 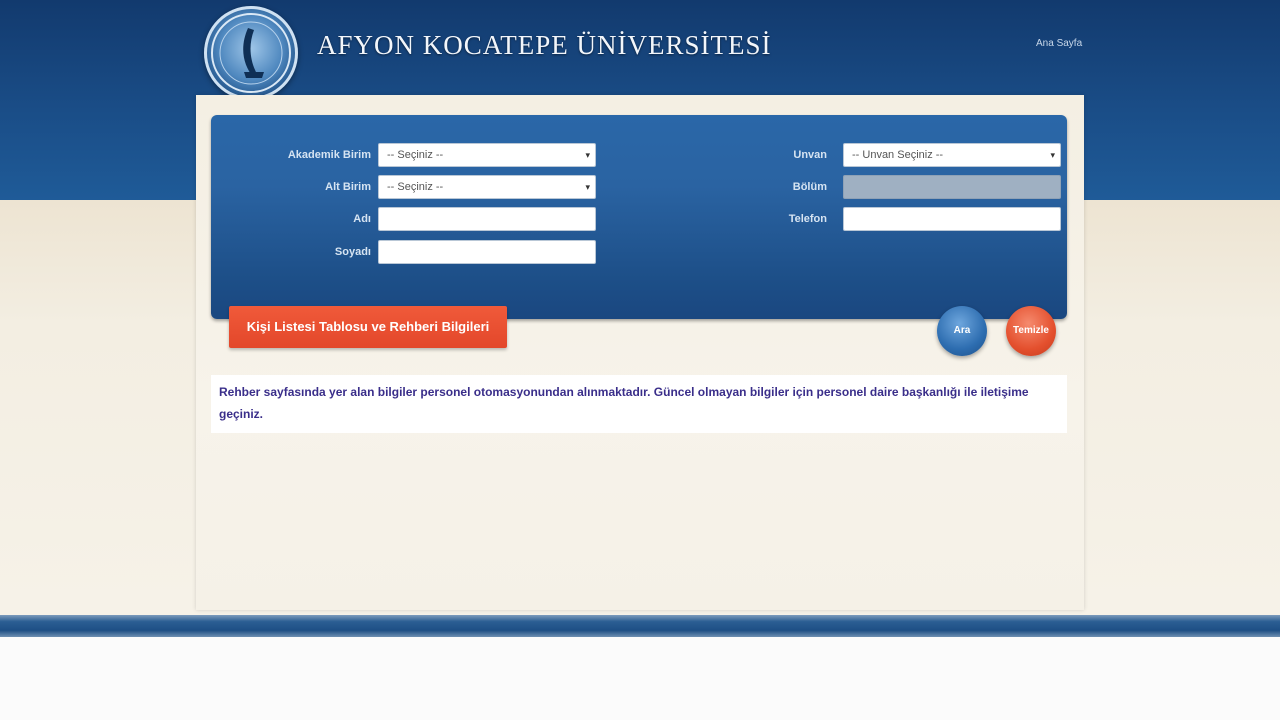 I want to click on footer-area, so click(x=640, y=678).